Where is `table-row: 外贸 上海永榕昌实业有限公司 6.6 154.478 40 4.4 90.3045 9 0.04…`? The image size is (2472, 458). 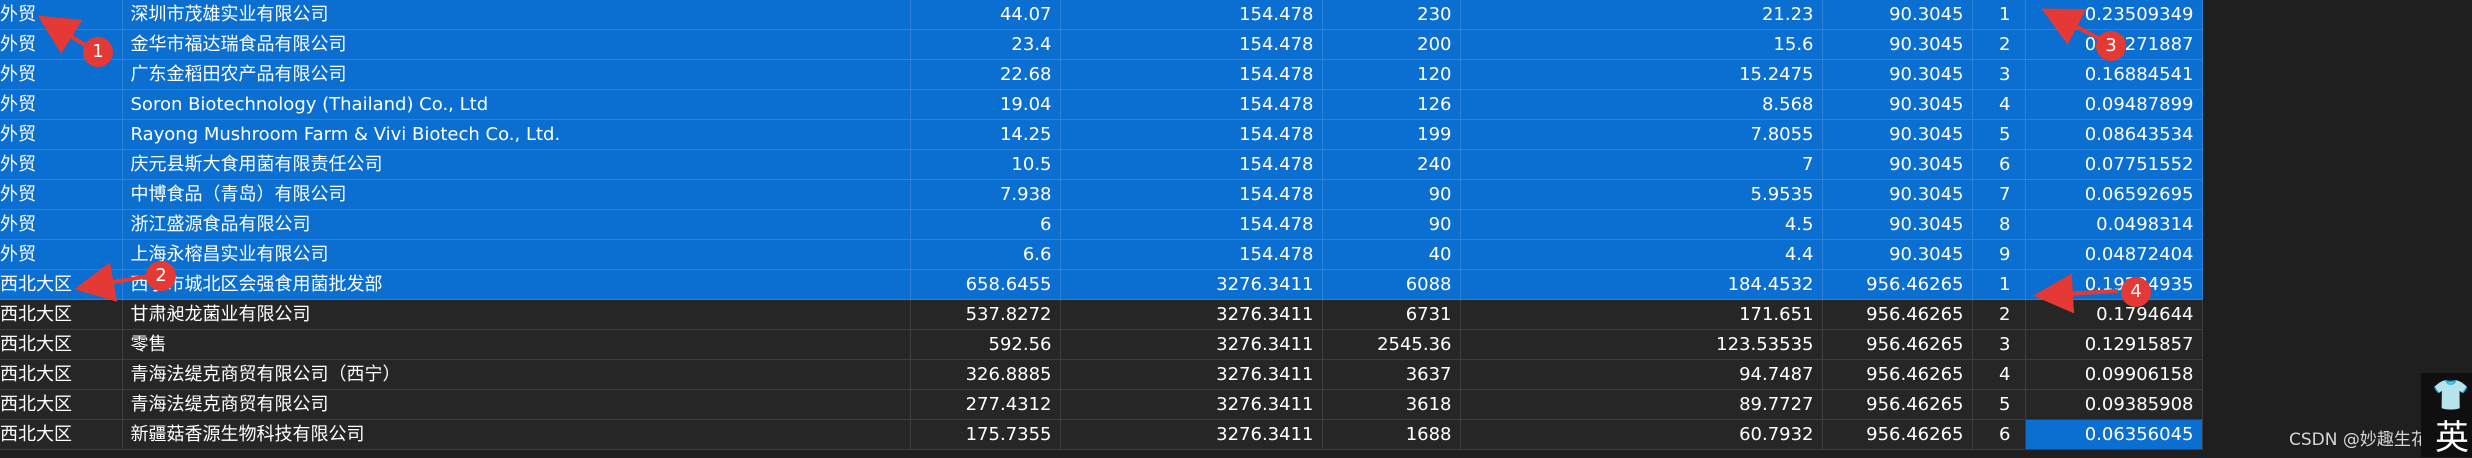 table-row: 外贸 上海永榕昌实业有限公司 6.6 154.478 40 4.4 90.3045 9 0.04… is located at coordinates (1101, 254).